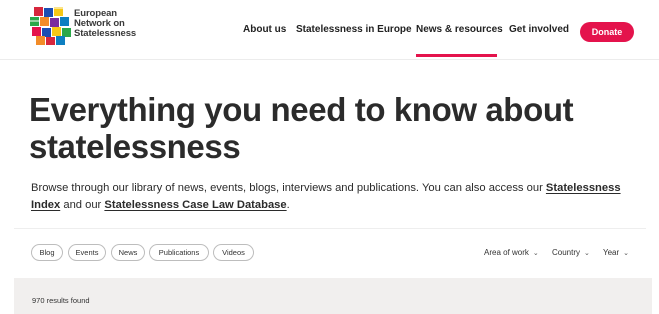 This screenshot has height=314, width=659. What do you see at coordinates (288, 205) in the screenshot?
I see `intro-text-after: .` at bounding box center [288, 205].